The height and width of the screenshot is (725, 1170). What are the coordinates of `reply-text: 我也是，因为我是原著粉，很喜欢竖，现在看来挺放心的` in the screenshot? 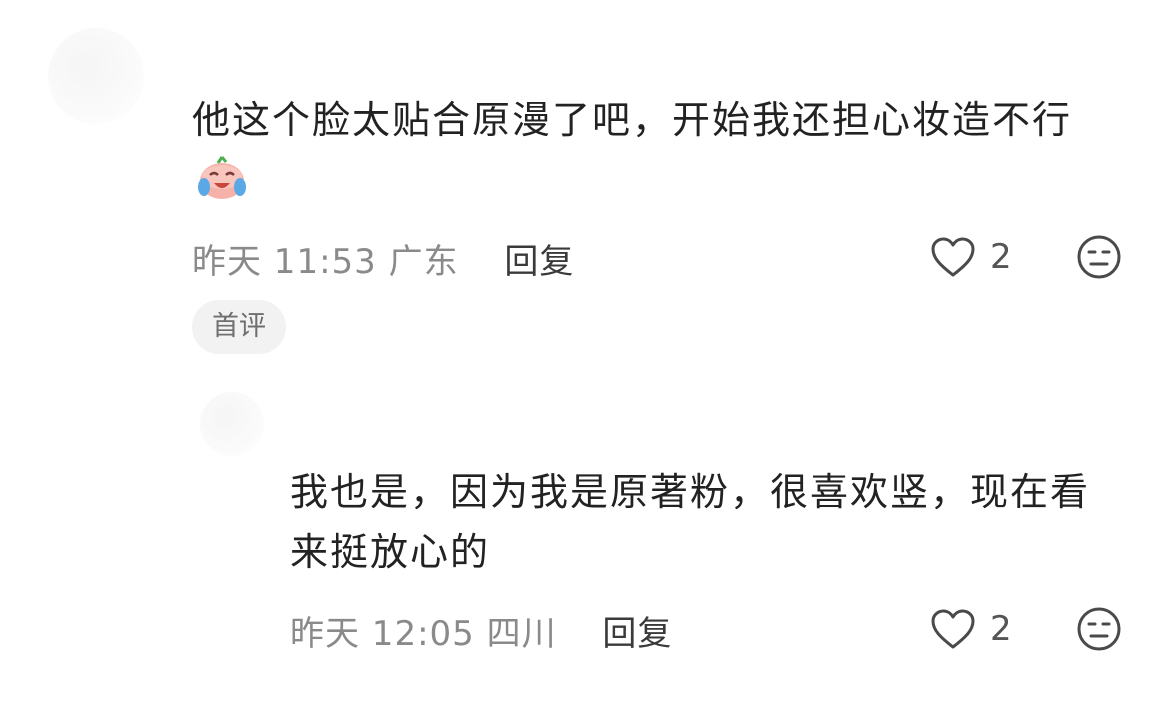 It's located at (690, 522).